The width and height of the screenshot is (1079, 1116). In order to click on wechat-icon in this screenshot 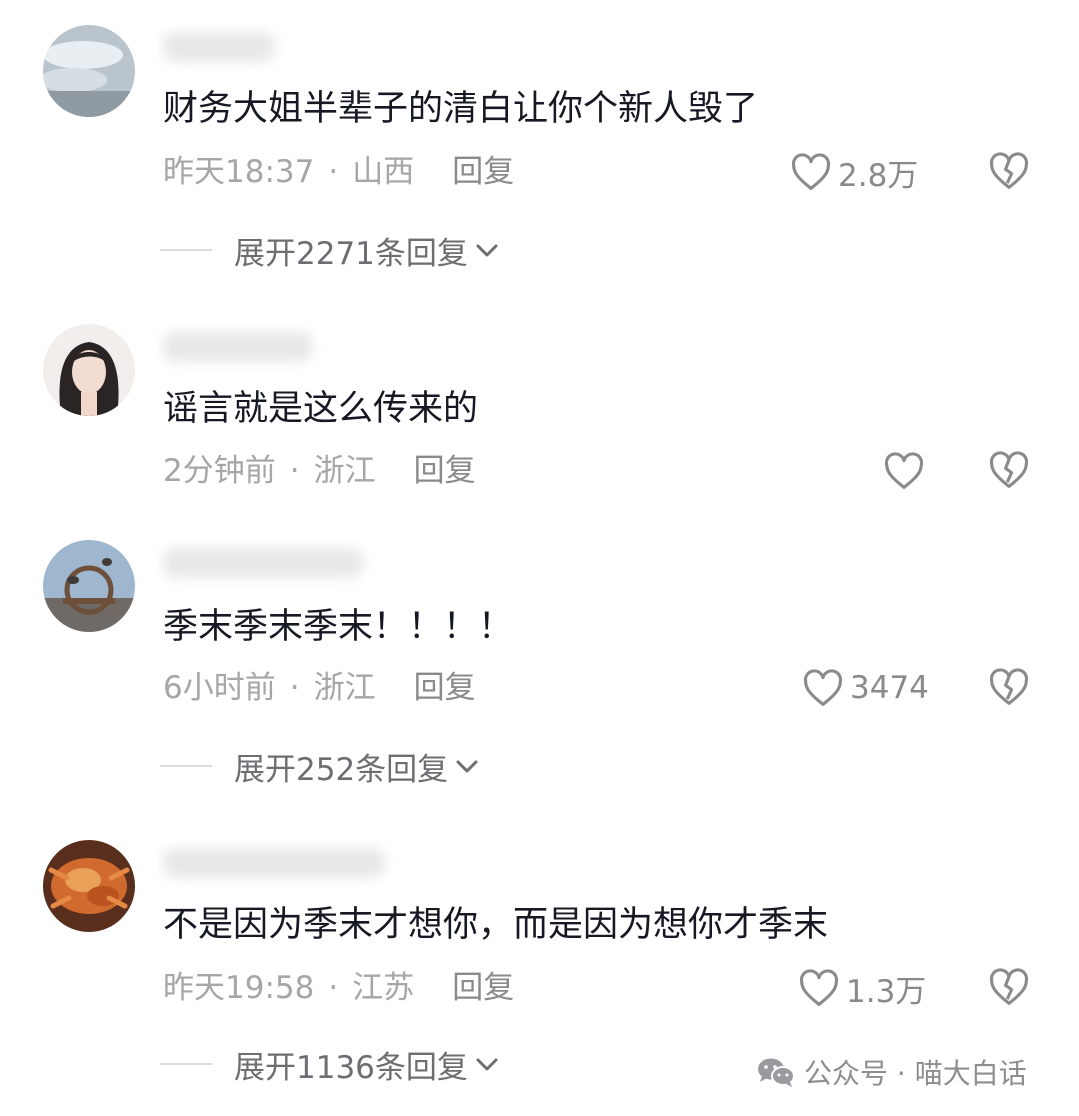, I will do `click(776, 1072)`.